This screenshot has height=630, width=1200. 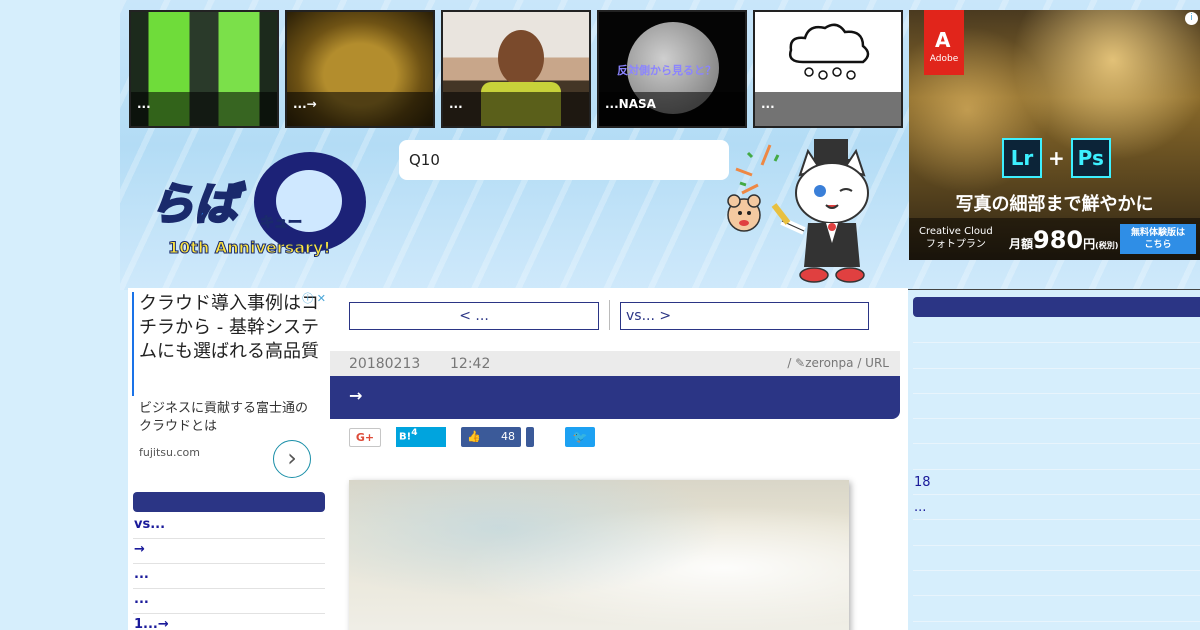 I want to click on article-title: →, so click(x=615, y=397).